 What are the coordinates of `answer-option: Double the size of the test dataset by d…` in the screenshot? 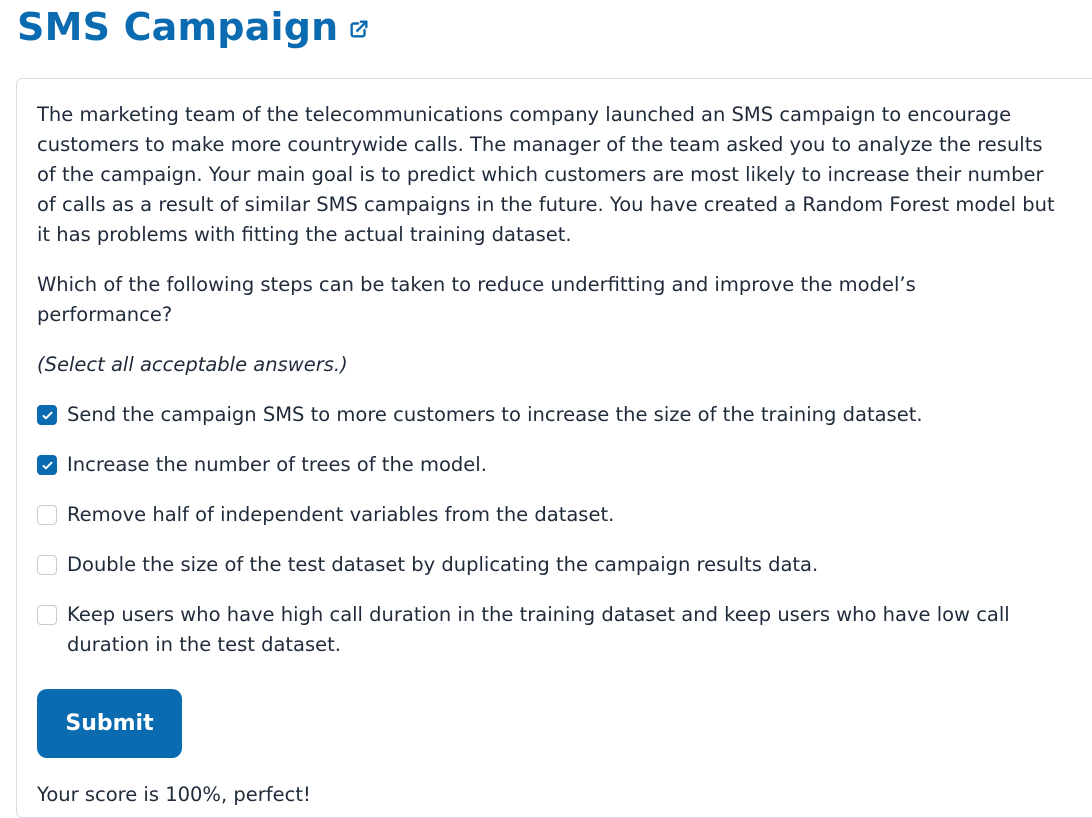 It's located at (547, 565).